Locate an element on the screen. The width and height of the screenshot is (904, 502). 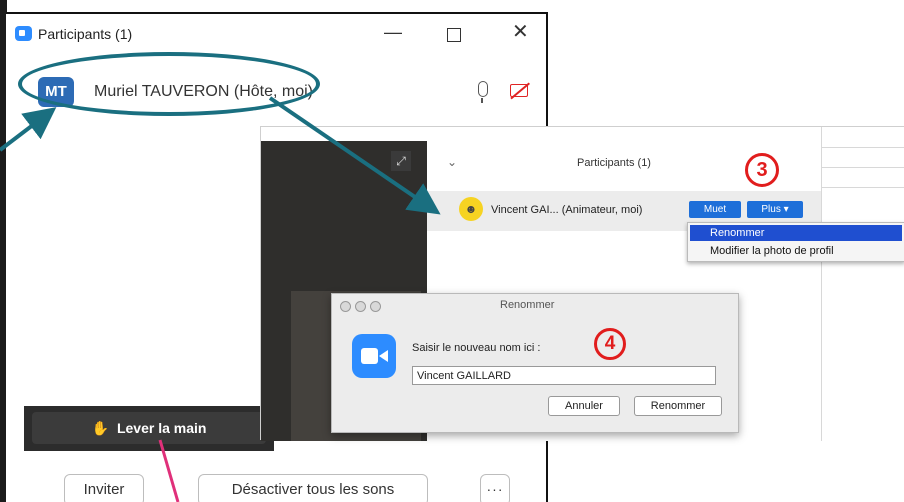
zoom-app-icon is located at coordinates (374, 356).